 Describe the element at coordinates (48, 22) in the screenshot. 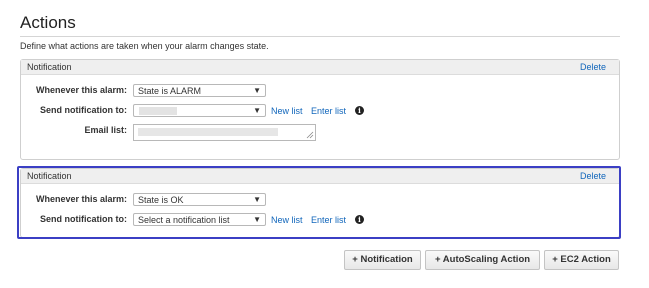

I see `section-title: Actions` at that location.